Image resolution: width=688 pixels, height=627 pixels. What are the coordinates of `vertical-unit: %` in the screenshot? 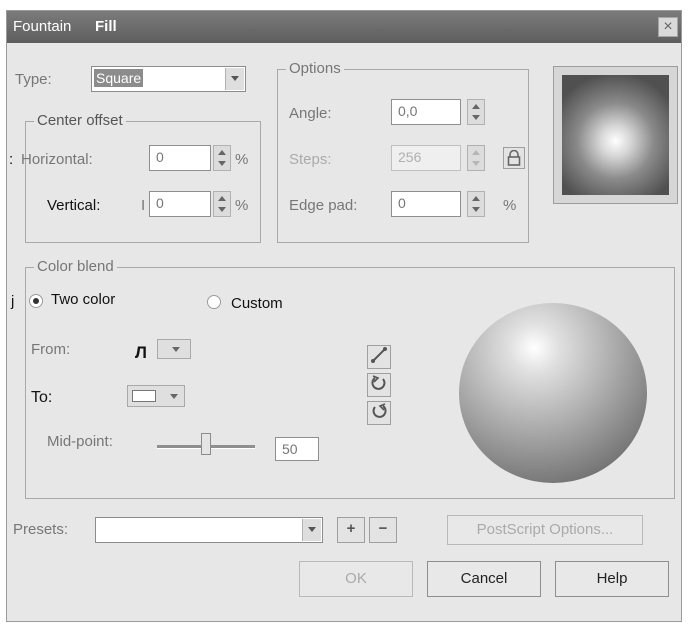 It's located at (242, 205).